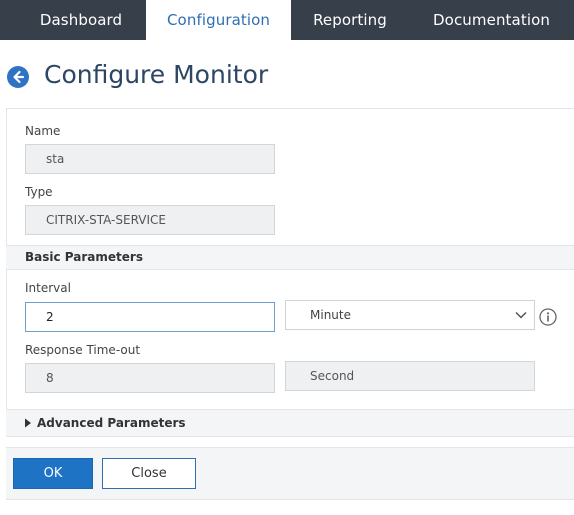  I want to click on back-arrow-icon, so click(18, 77).